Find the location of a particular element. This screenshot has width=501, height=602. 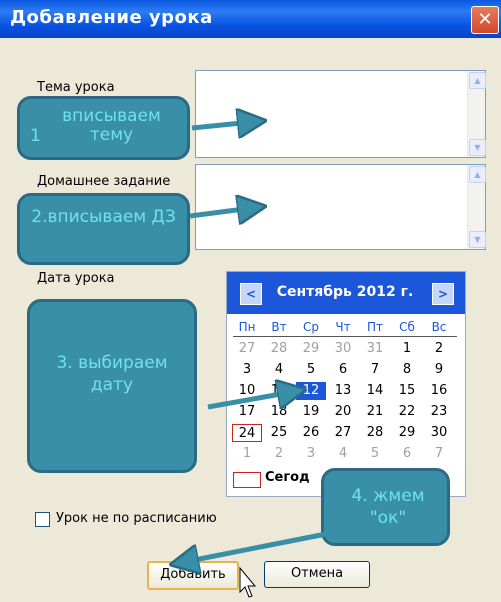

arrow-to-add-icon is located at coordinates (255, 546).